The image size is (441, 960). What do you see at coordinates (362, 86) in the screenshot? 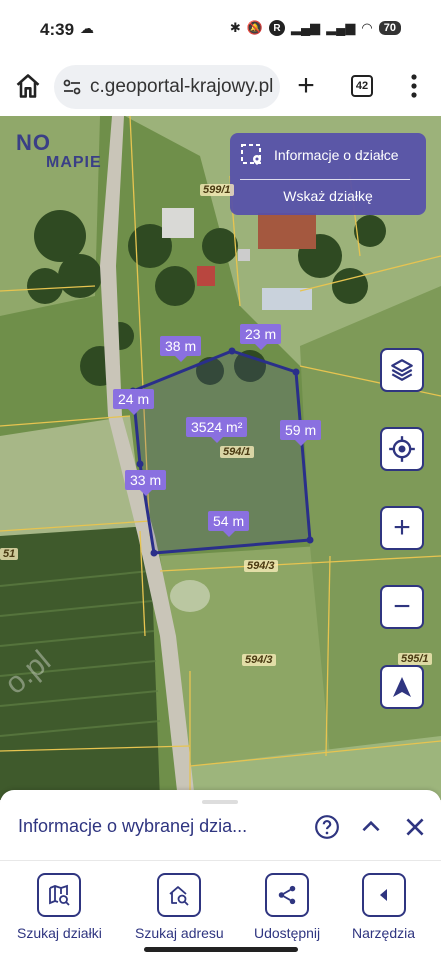
I see `tab-switcher-button: 42` at bounding box center [362, 86].